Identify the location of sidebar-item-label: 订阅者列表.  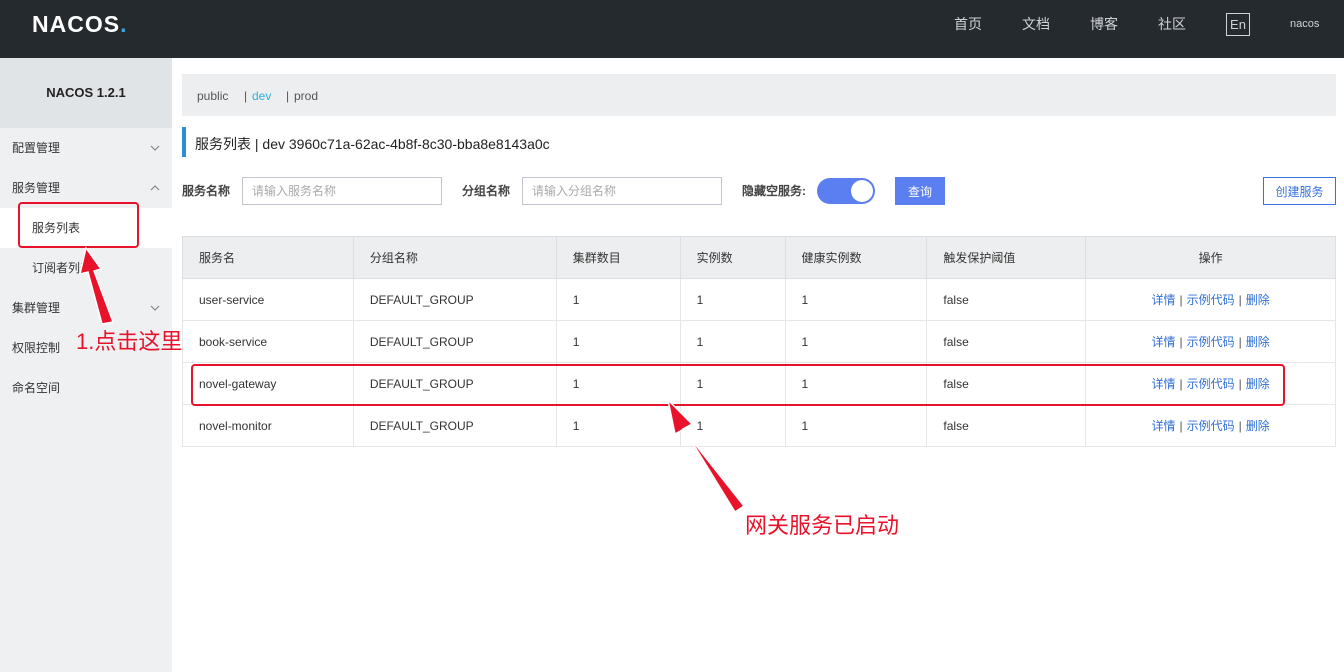
(62, 268).